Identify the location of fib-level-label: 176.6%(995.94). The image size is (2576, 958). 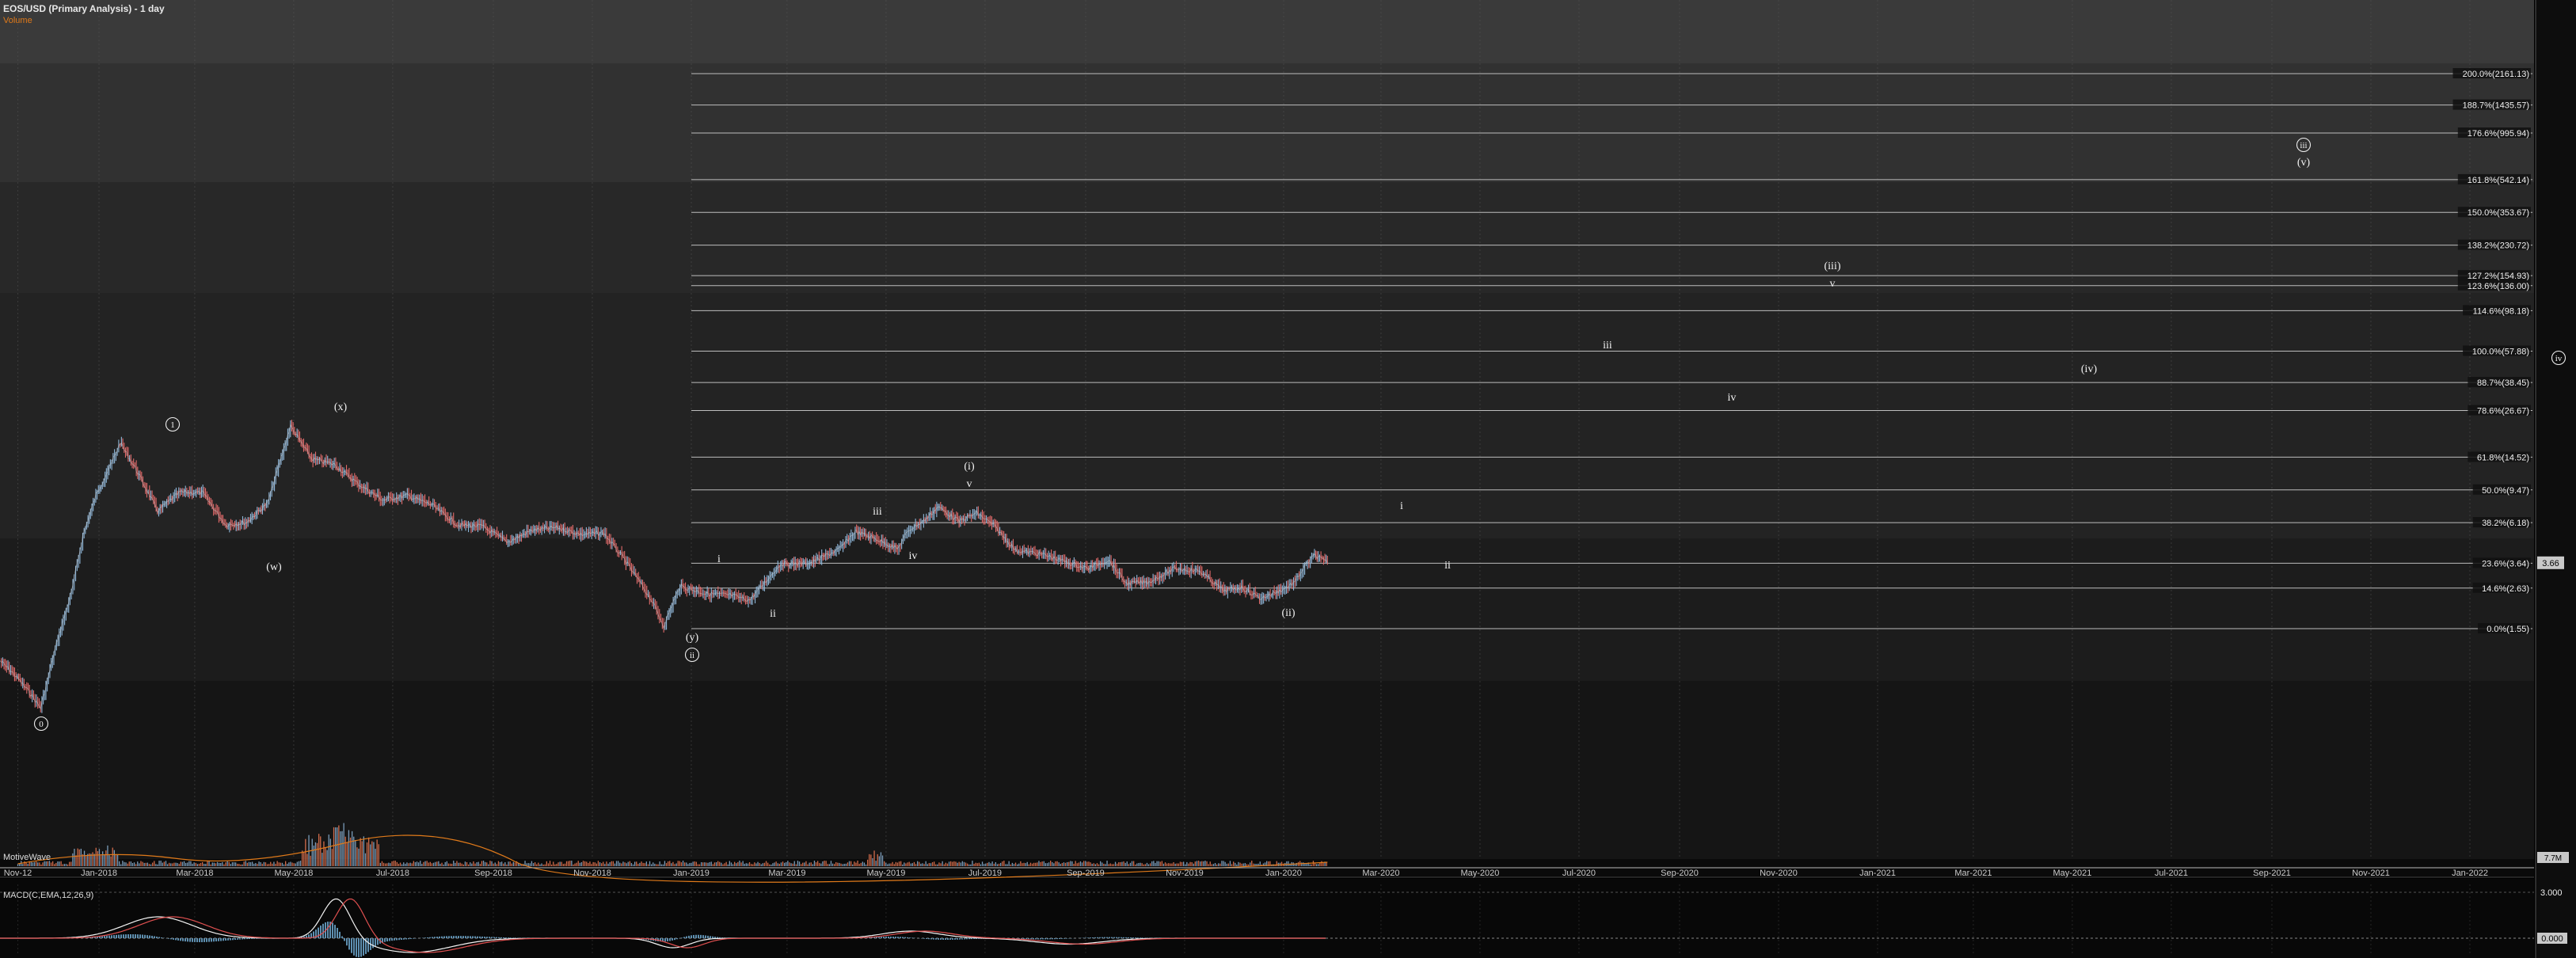
(2498, 134).